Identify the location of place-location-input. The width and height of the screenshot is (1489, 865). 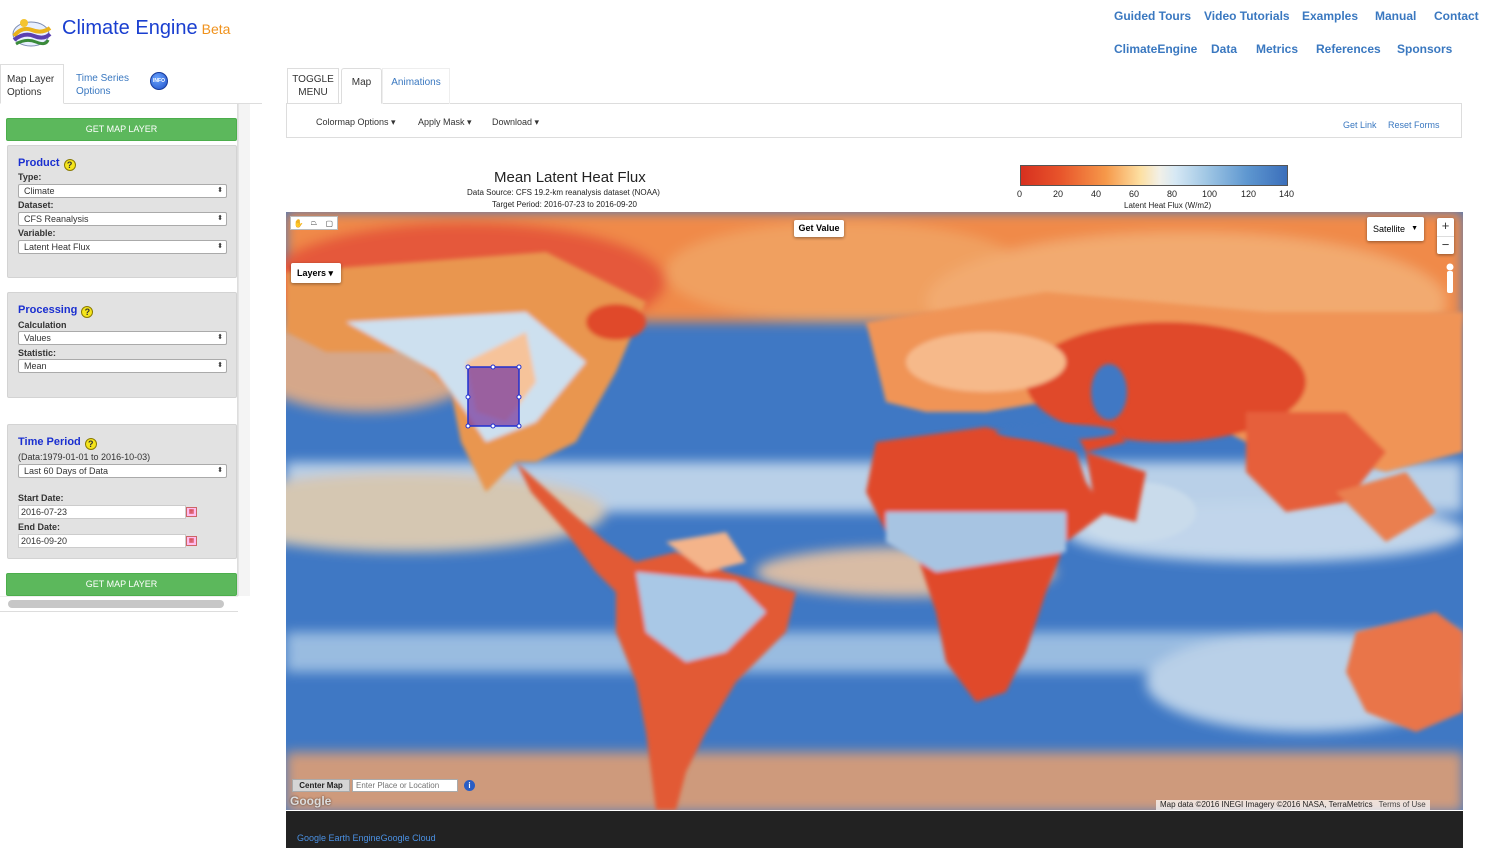
(405, 785).